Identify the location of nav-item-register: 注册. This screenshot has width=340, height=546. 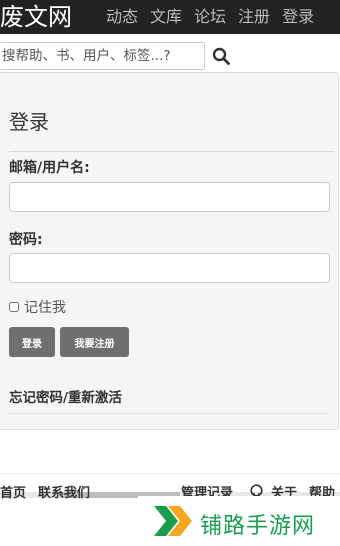
(254, 17).